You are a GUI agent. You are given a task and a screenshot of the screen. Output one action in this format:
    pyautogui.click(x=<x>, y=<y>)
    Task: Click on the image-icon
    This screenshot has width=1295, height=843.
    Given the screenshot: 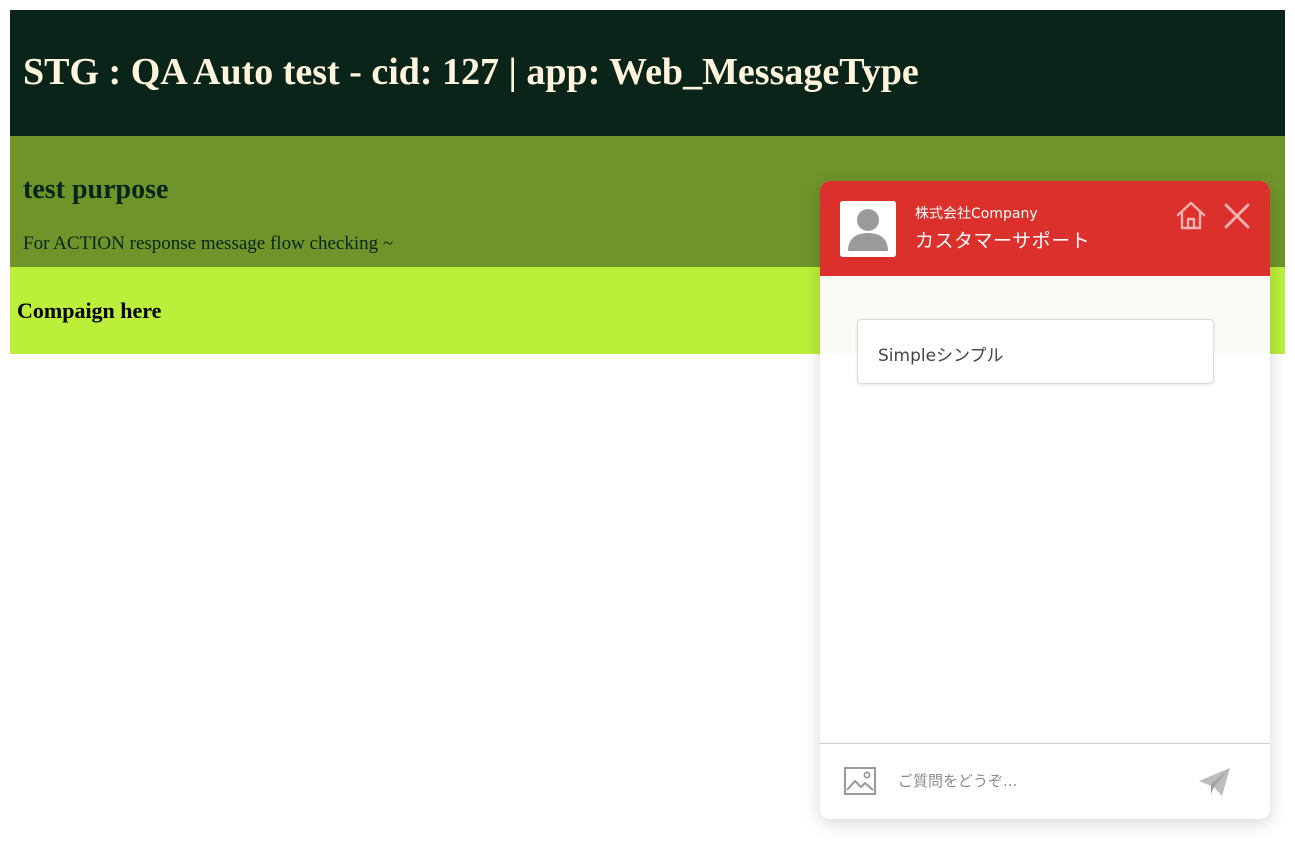 What is the action you would take?
    pyautogui.click(x=860, y=781)
    